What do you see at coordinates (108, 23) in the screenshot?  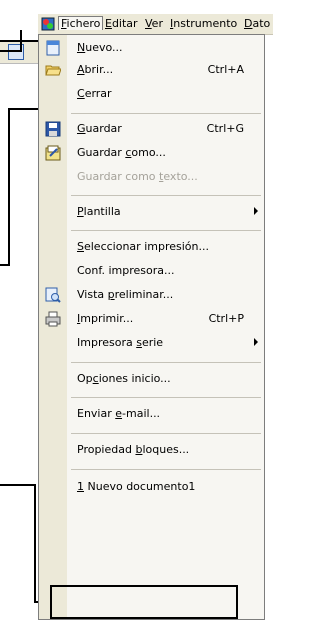 I see `menu-editar-mnemonic: E` at bounding box center [108, 23].